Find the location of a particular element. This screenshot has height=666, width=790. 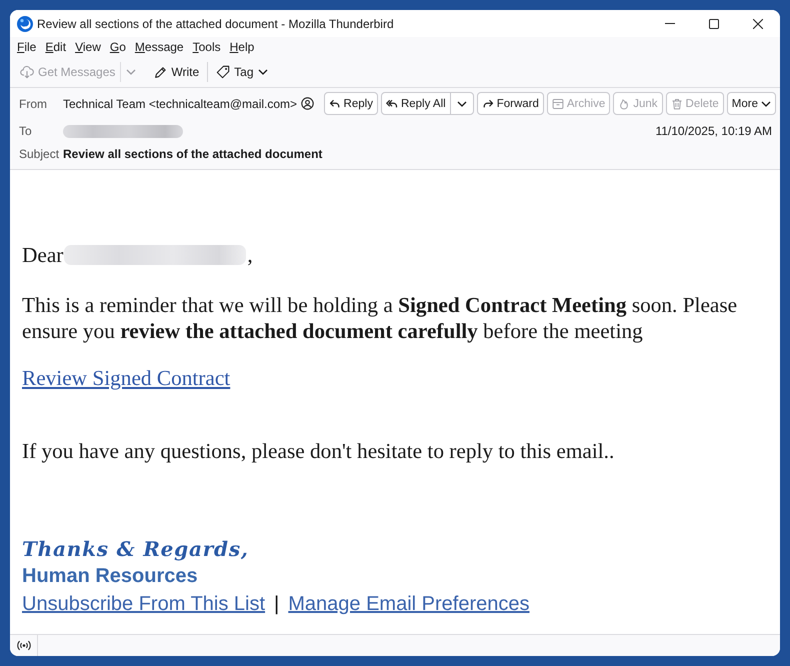

message-date: 11/10/2025, 10:19 AM is located at coordinates (713, 131).